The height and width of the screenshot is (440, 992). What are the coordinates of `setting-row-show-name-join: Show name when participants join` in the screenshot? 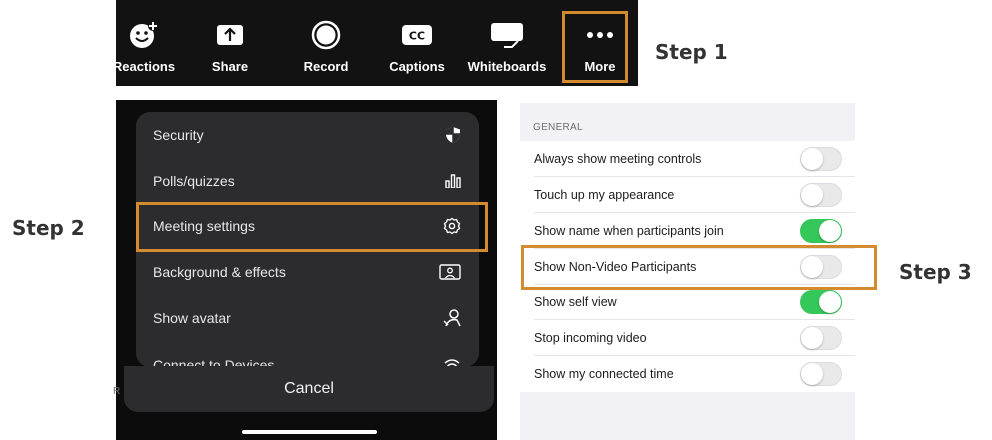 It's located at (687, 231).